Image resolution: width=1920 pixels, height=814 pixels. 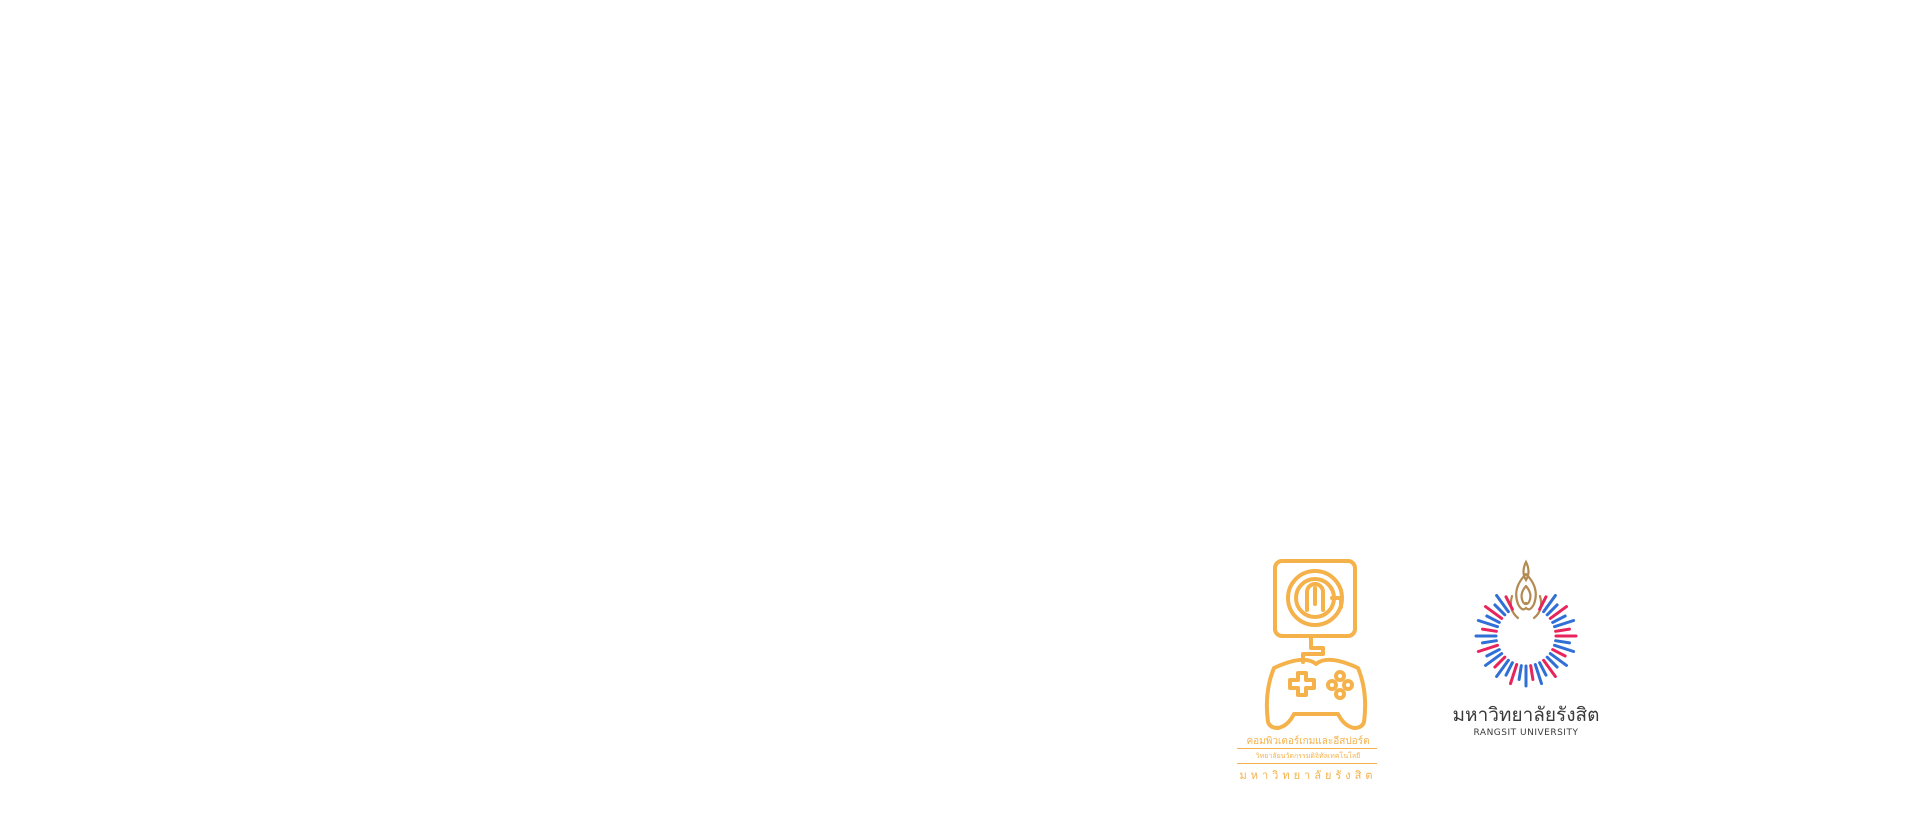 What do you see at coordinates (1316, 644) in the screenshot?
I see `game-controller-monitor-icon` at bounding box center [1316, 644].